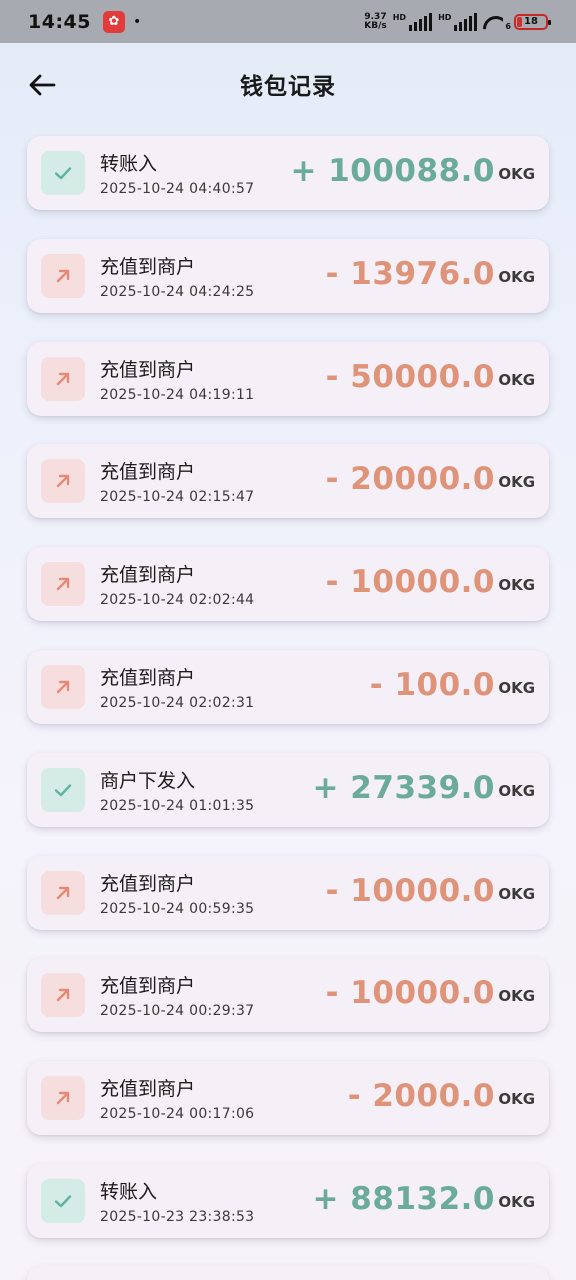  I want to click on wallet-record-item: 商户下发入 2025-10-24 01:01:35 + 27339.0 OKG, so click(288, 789).